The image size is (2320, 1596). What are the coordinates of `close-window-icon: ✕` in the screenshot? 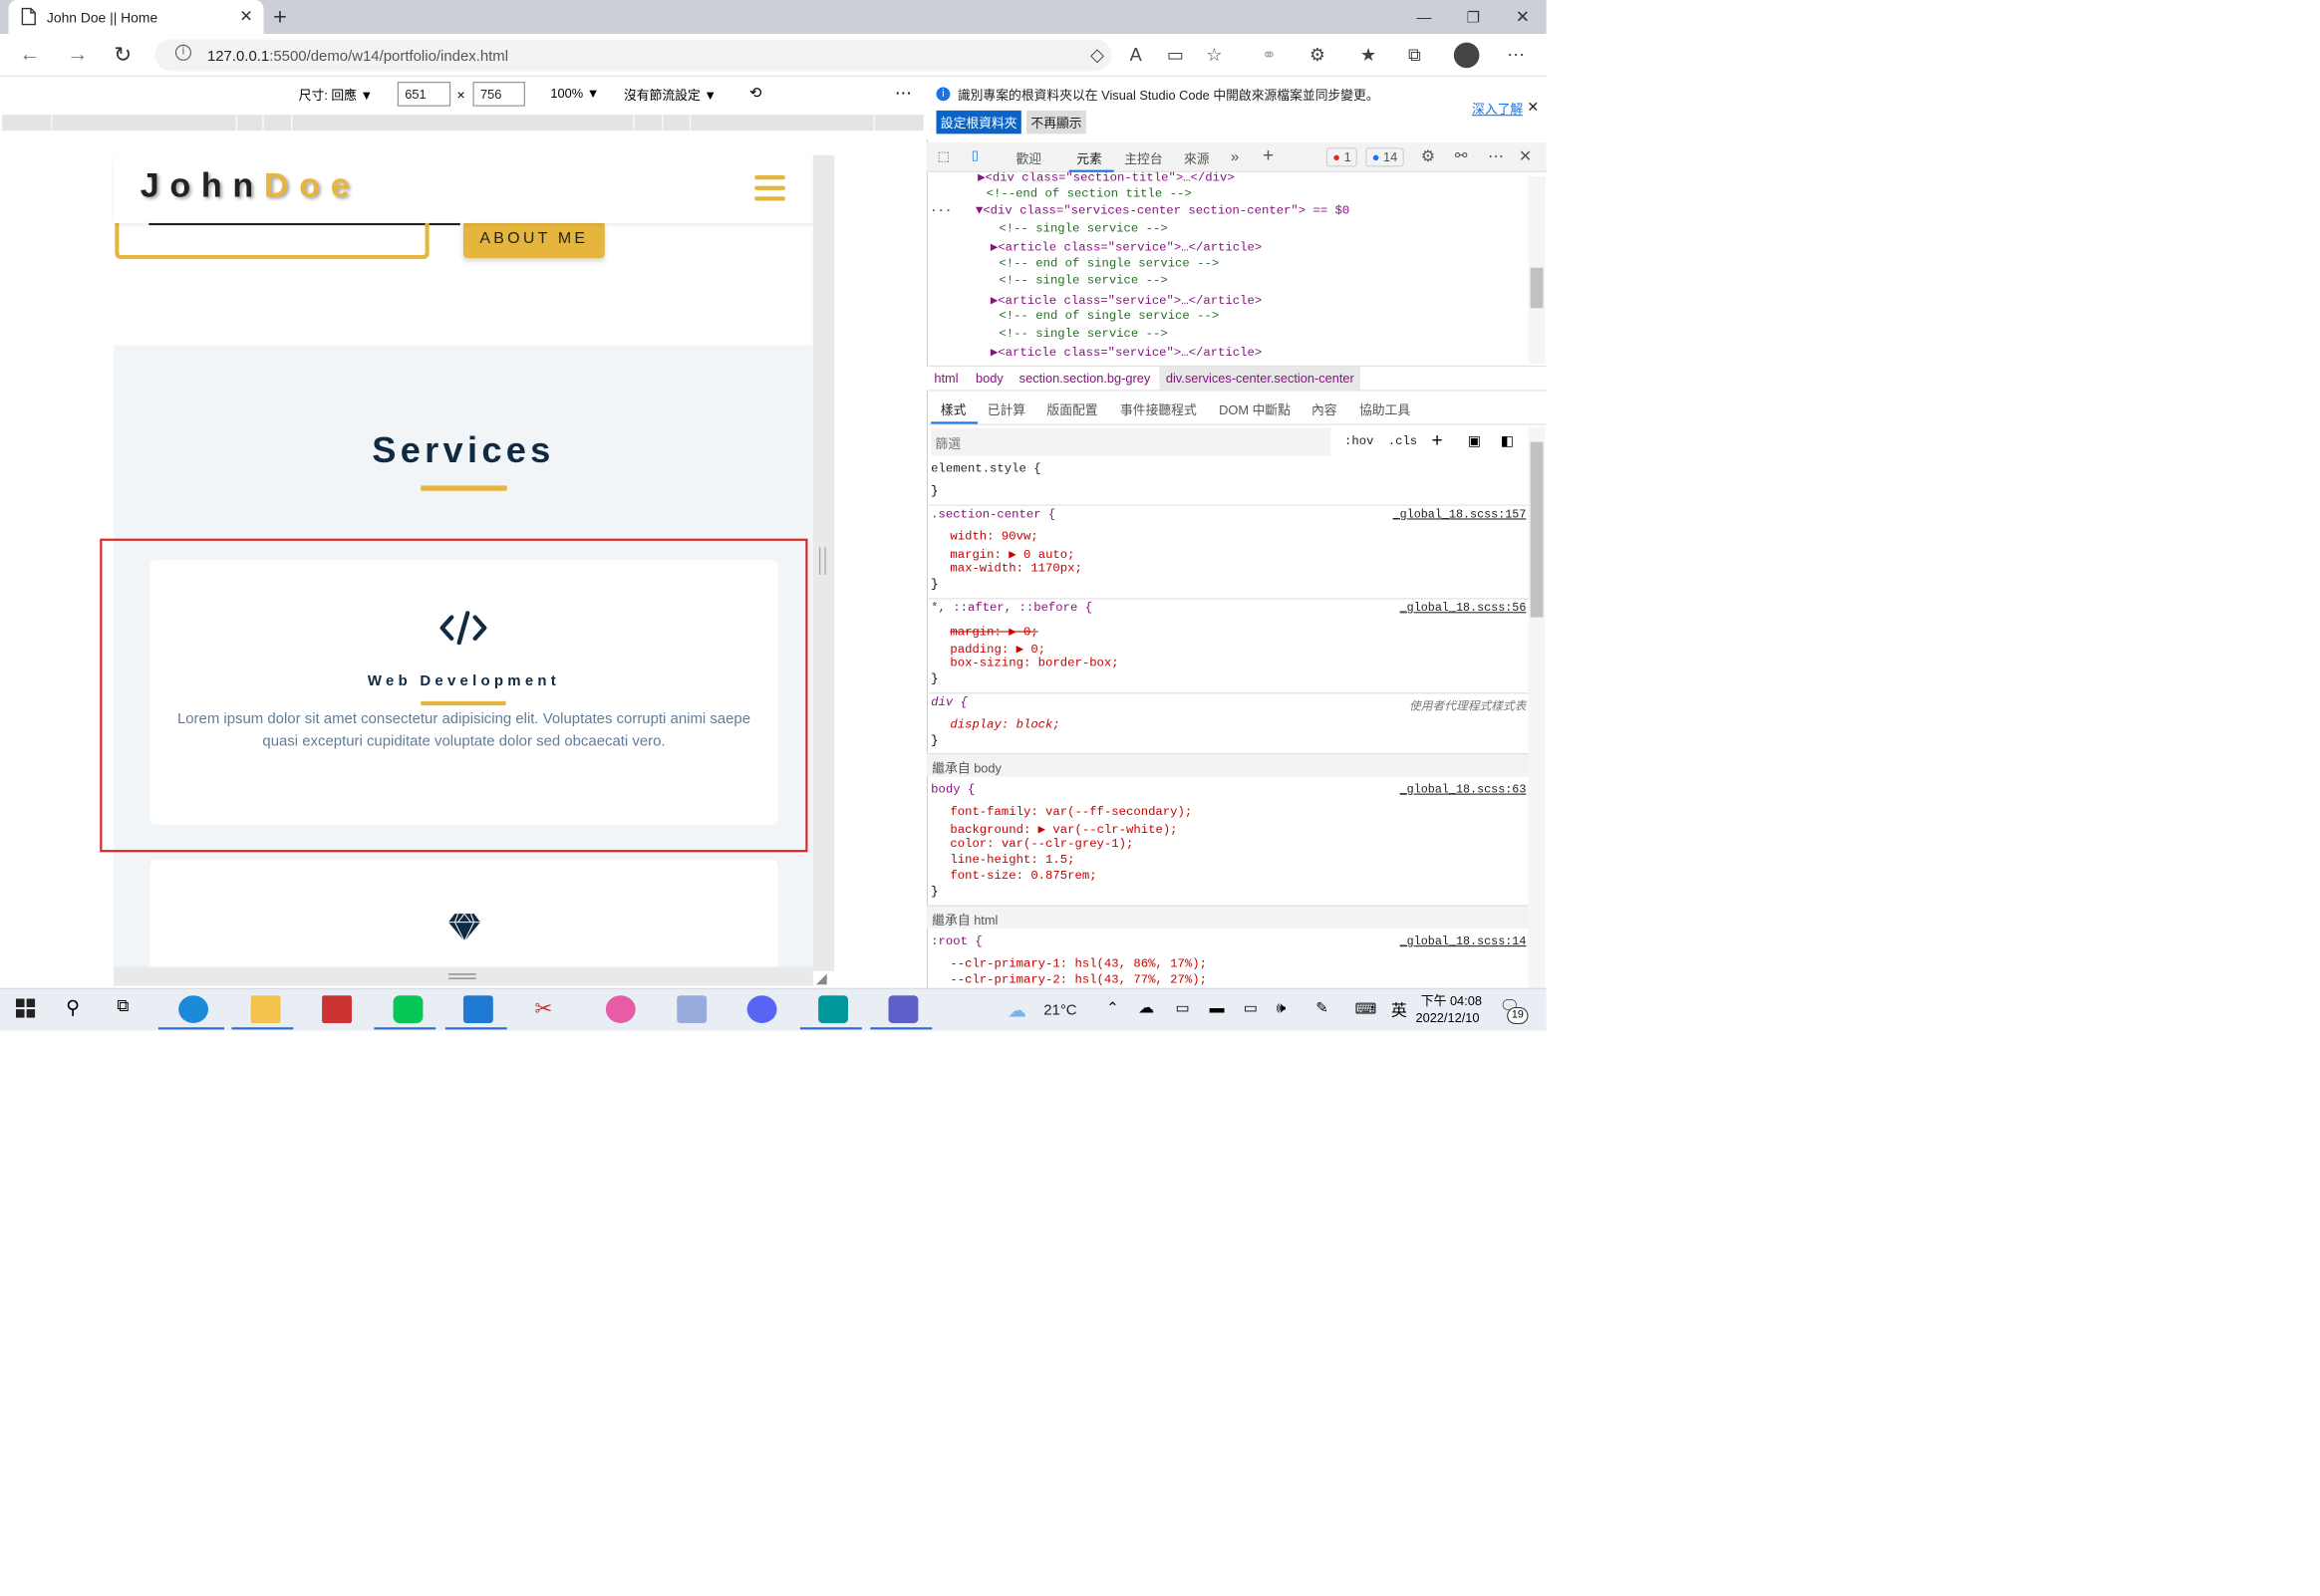 It's located at (1523, 16).